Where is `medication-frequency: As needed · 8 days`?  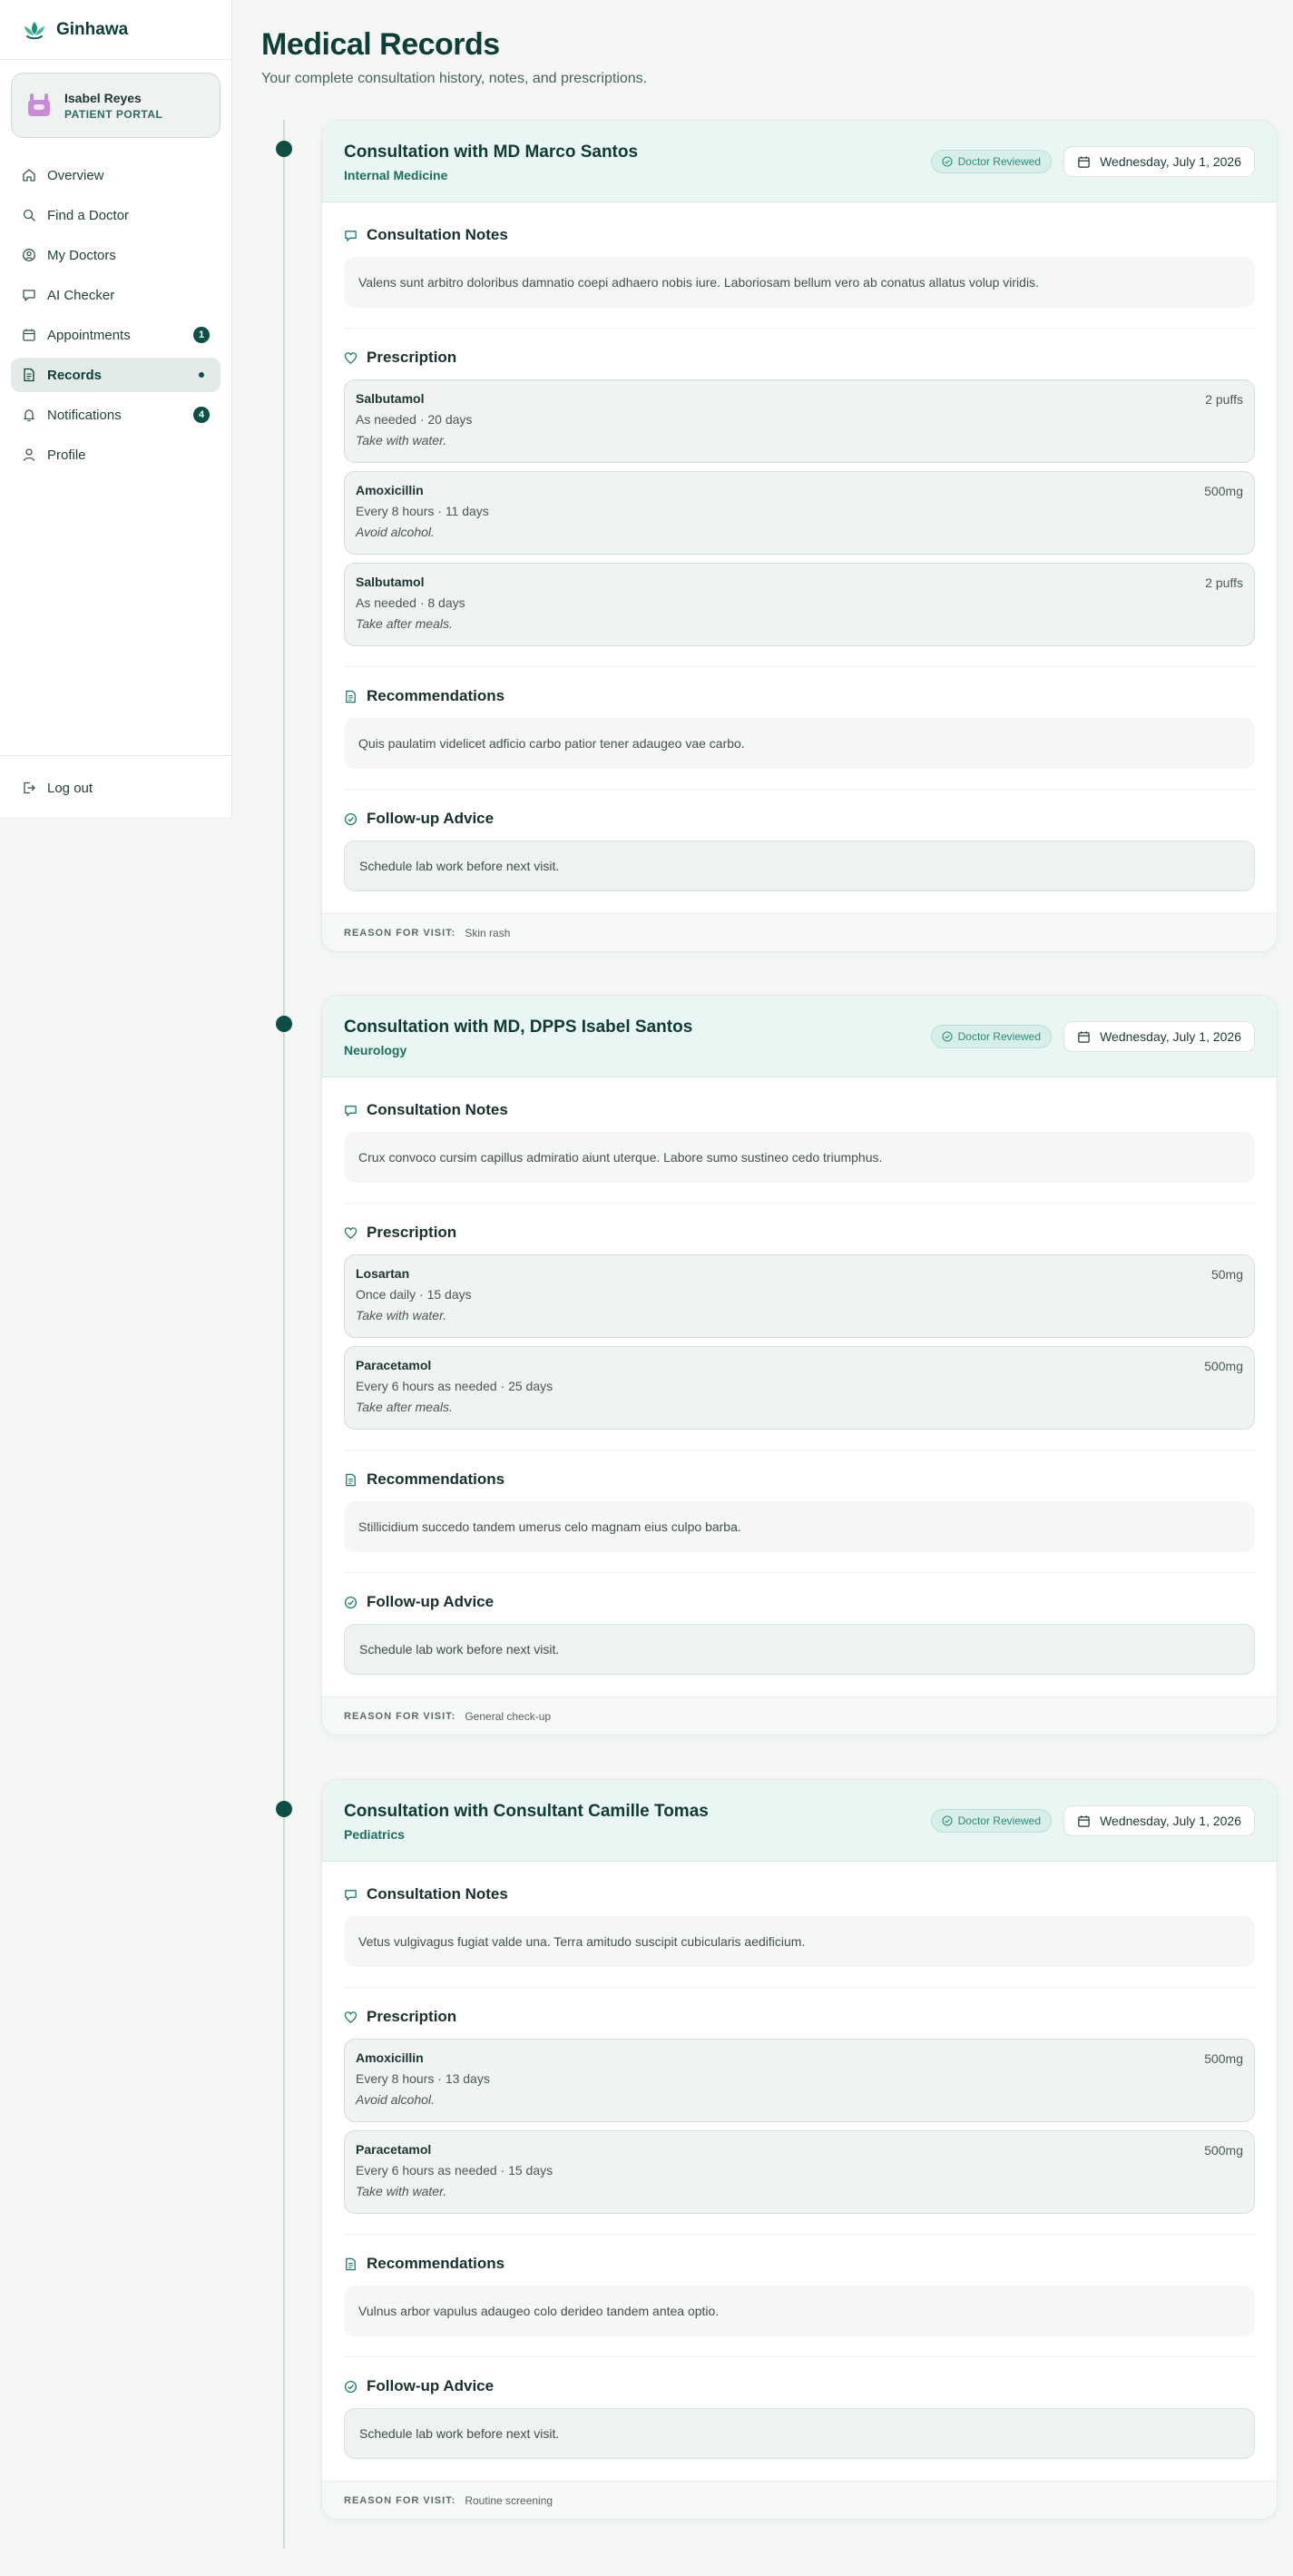 medication-frequency: As needed · 8 days is located at coordinates (410, 602).